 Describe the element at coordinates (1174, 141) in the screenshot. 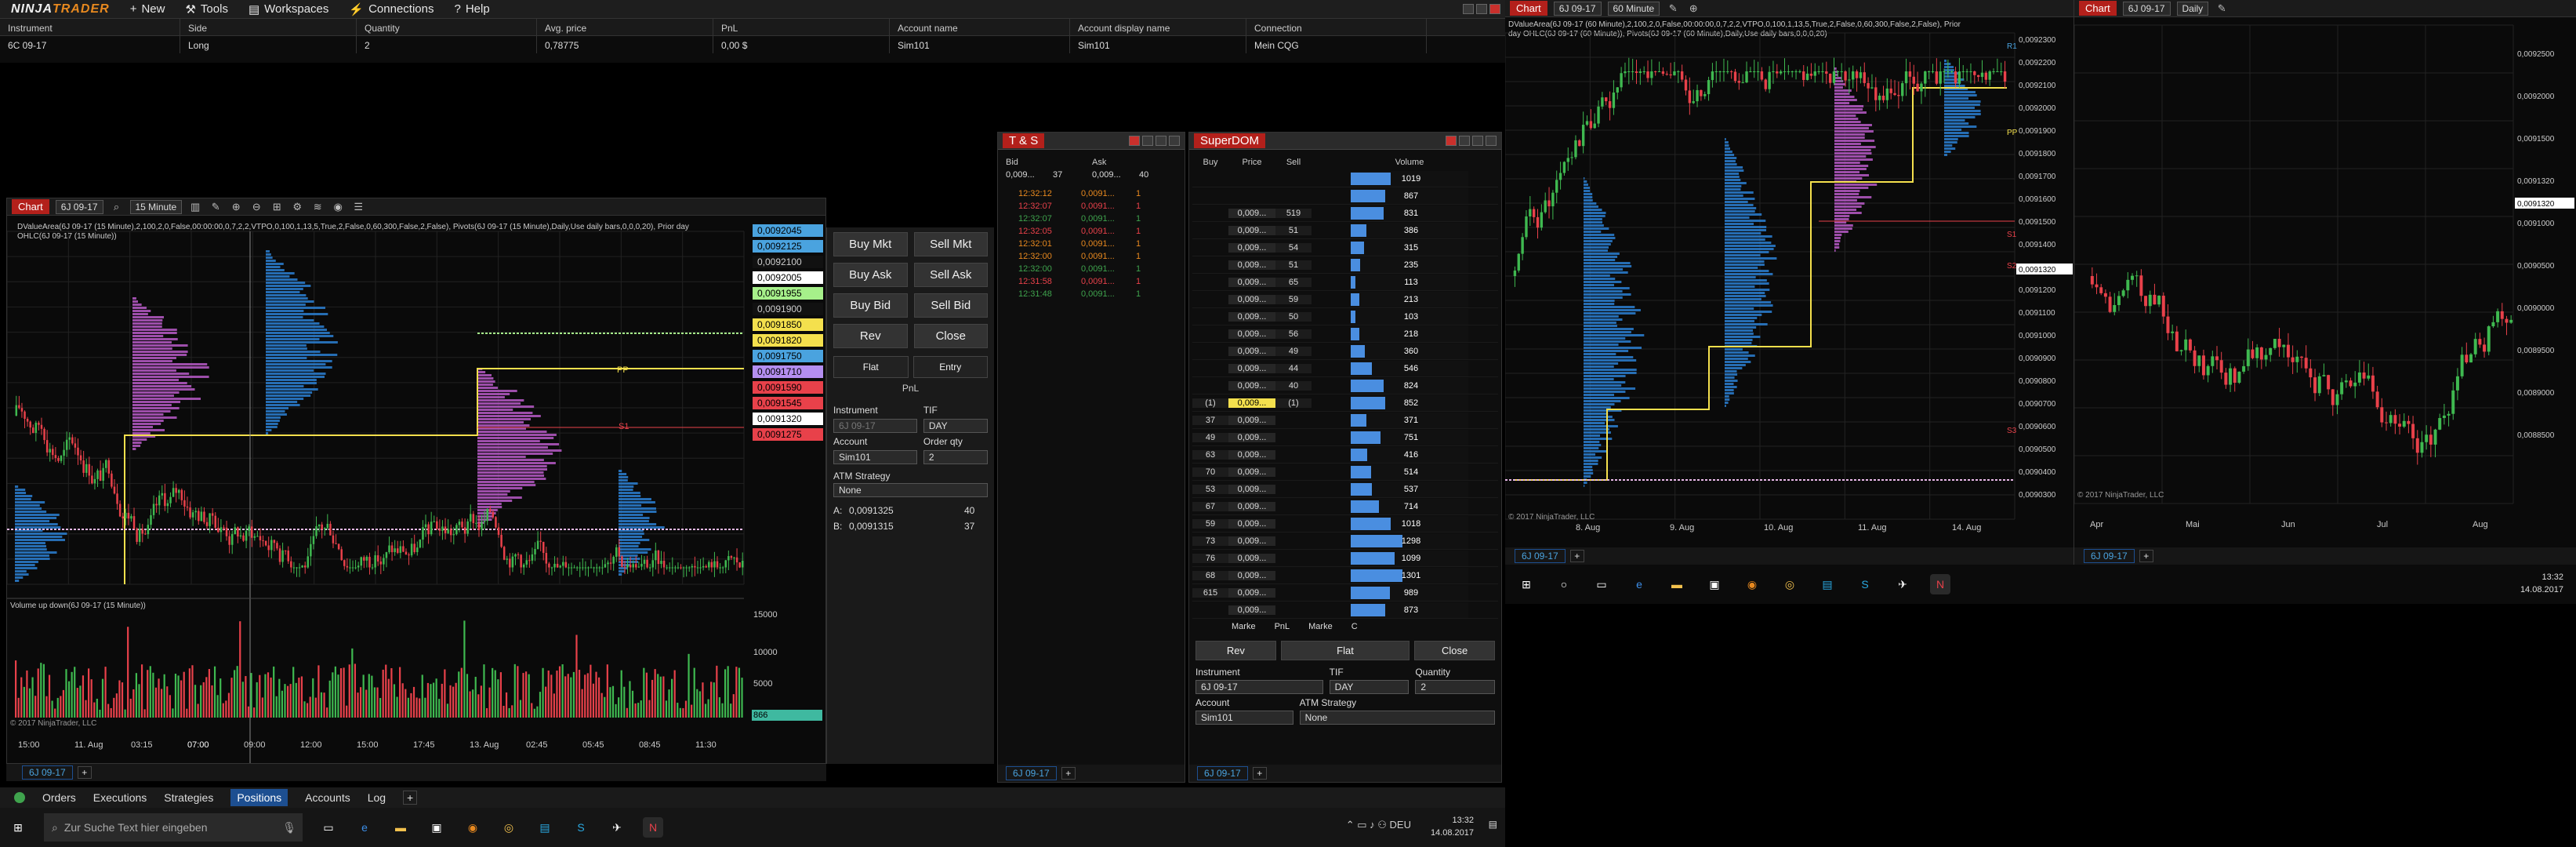

I see `ts-x-button` at that location.